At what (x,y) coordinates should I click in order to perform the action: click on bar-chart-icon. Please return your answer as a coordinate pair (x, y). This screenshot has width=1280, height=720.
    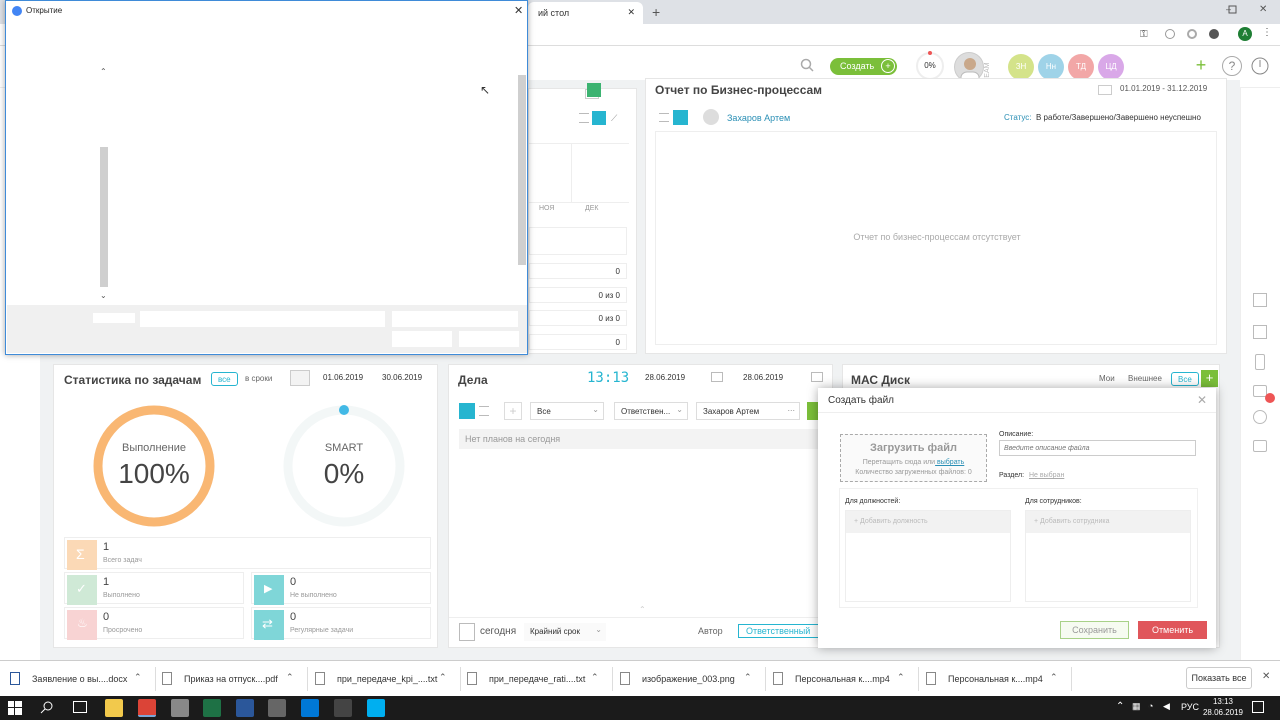
    Looking at the image, I should click on (599, 118).